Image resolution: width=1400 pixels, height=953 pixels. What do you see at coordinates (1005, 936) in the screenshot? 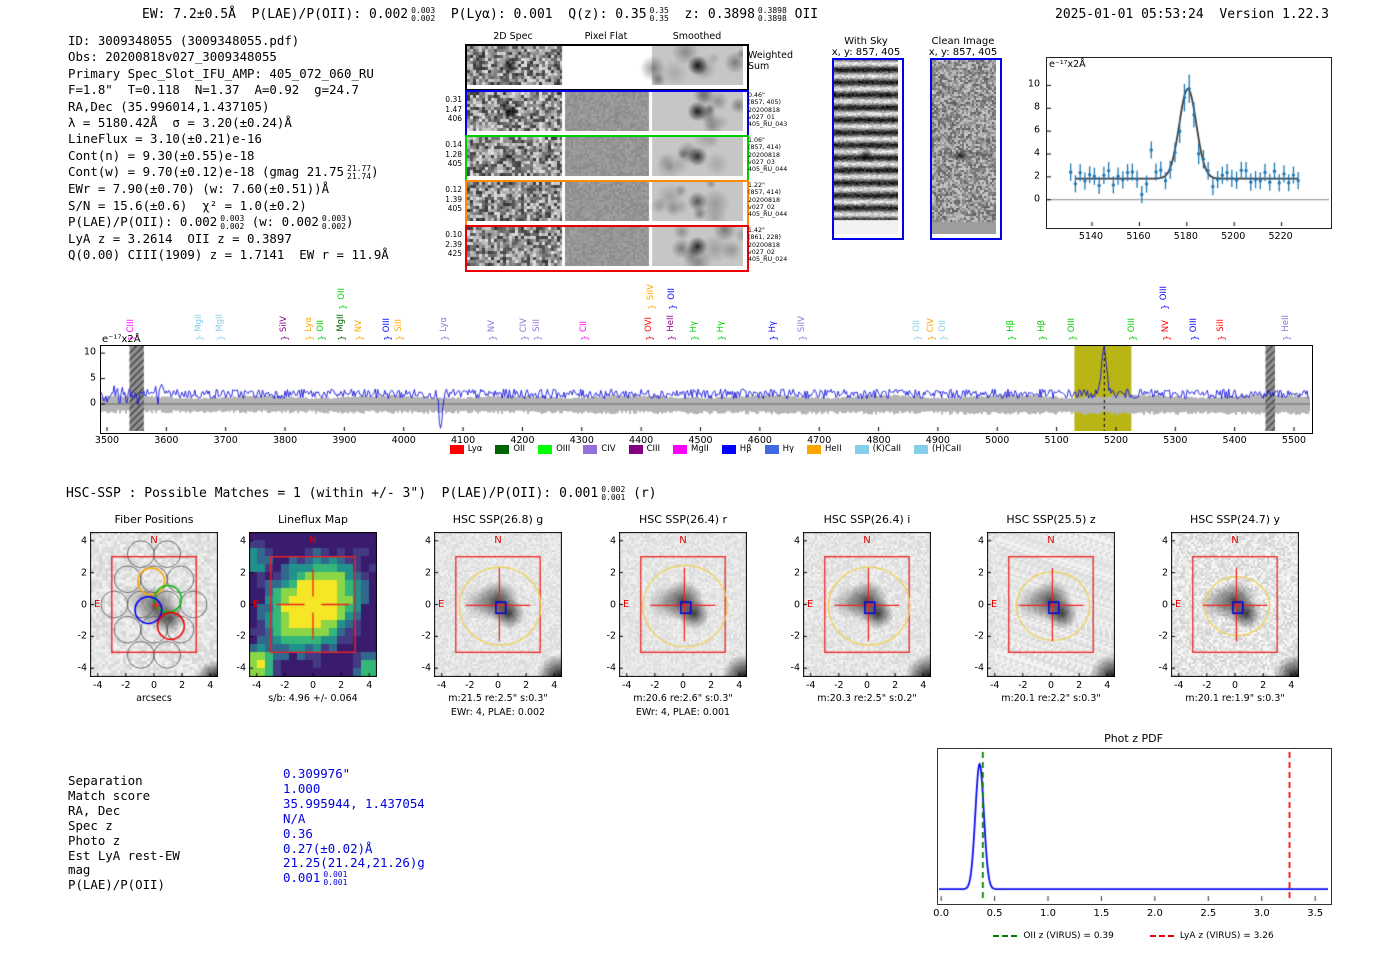
I see `photz-legend-dash` at bounding box center [1005, 936].